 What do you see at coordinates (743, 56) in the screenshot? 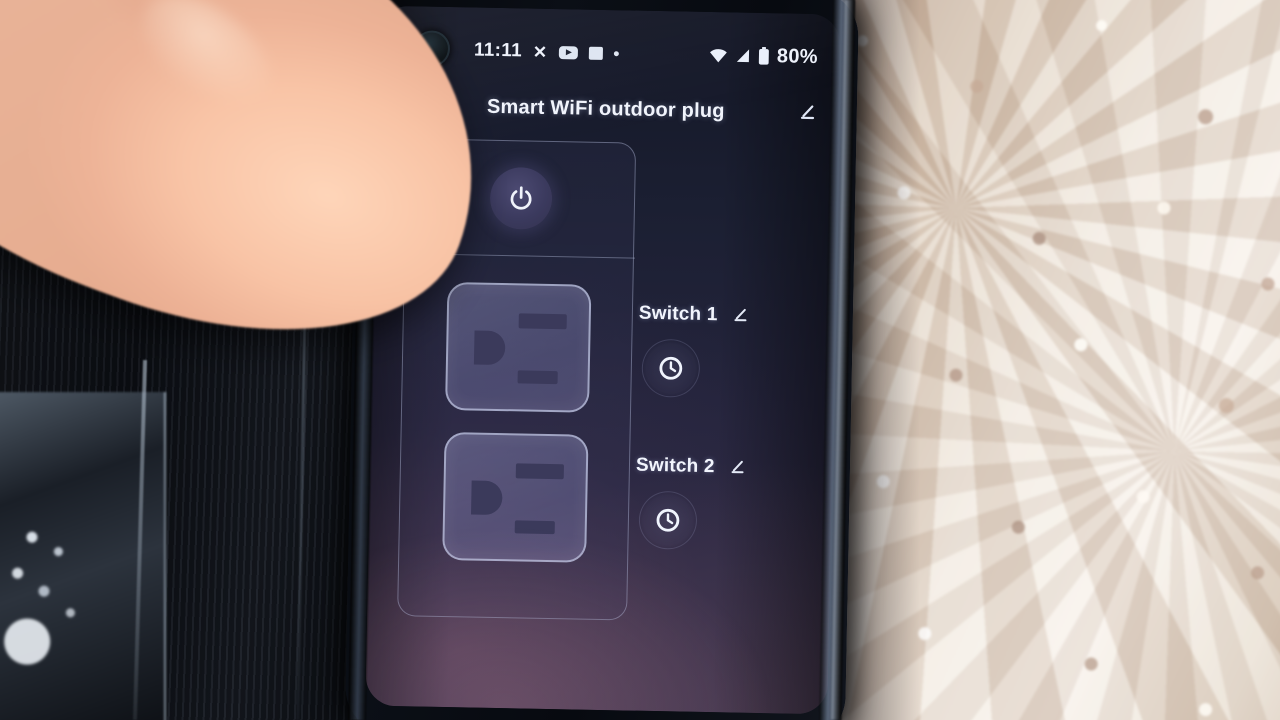
I see `signal-icon` at bounding box center [743, 56].